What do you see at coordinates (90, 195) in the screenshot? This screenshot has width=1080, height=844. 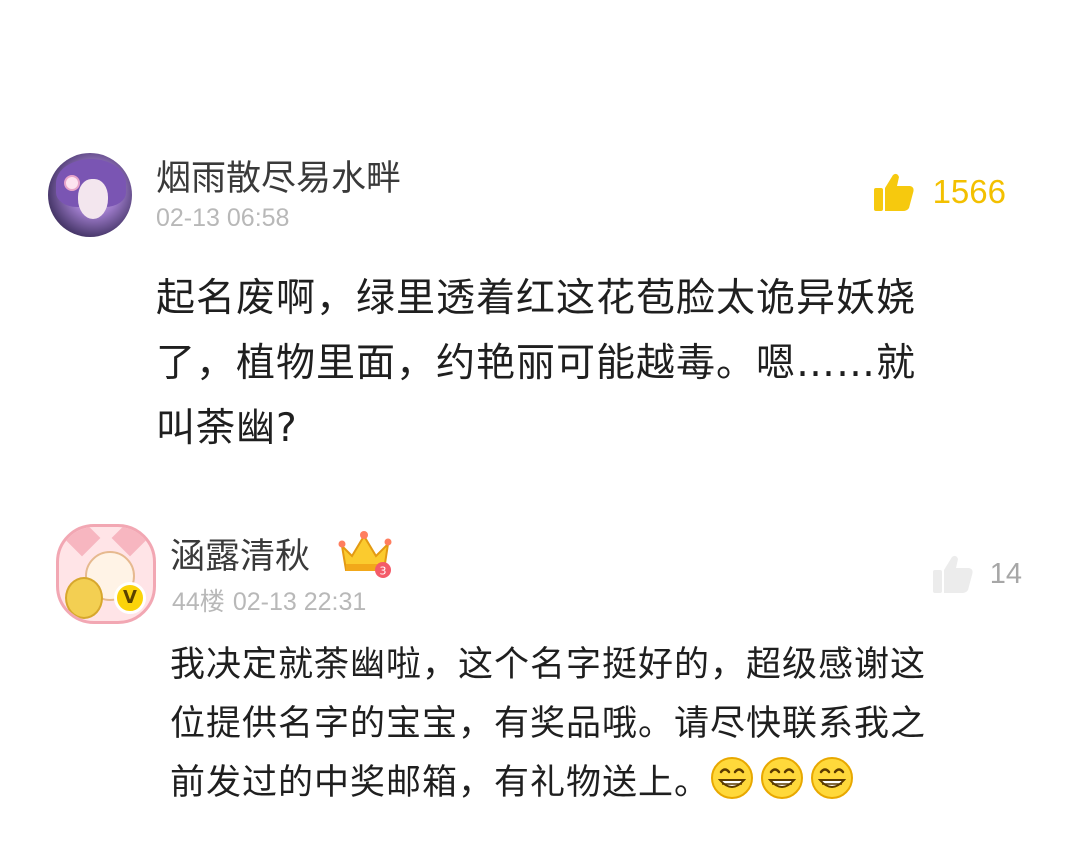 I see `user-avatar` at bounding box center [90, 195].